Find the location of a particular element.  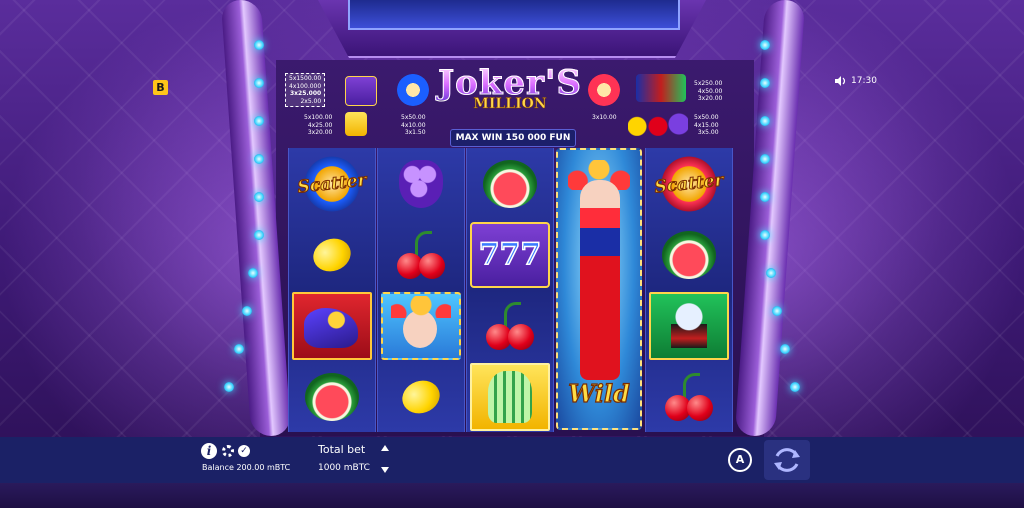

shoe-symbol is located at coordinates (332, 325).